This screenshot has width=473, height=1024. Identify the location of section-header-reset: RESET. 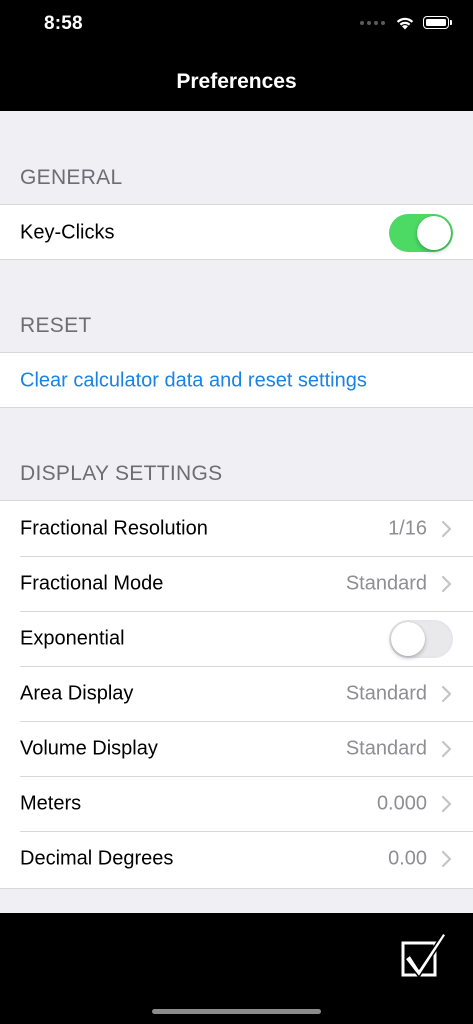
(56, 325).